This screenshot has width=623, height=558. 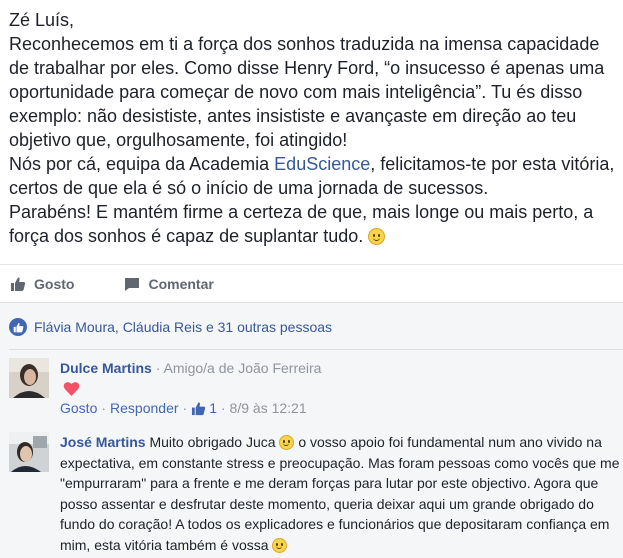 I want to click on post-action-bar: Gosto Comentar, so click(x=311, y=283).